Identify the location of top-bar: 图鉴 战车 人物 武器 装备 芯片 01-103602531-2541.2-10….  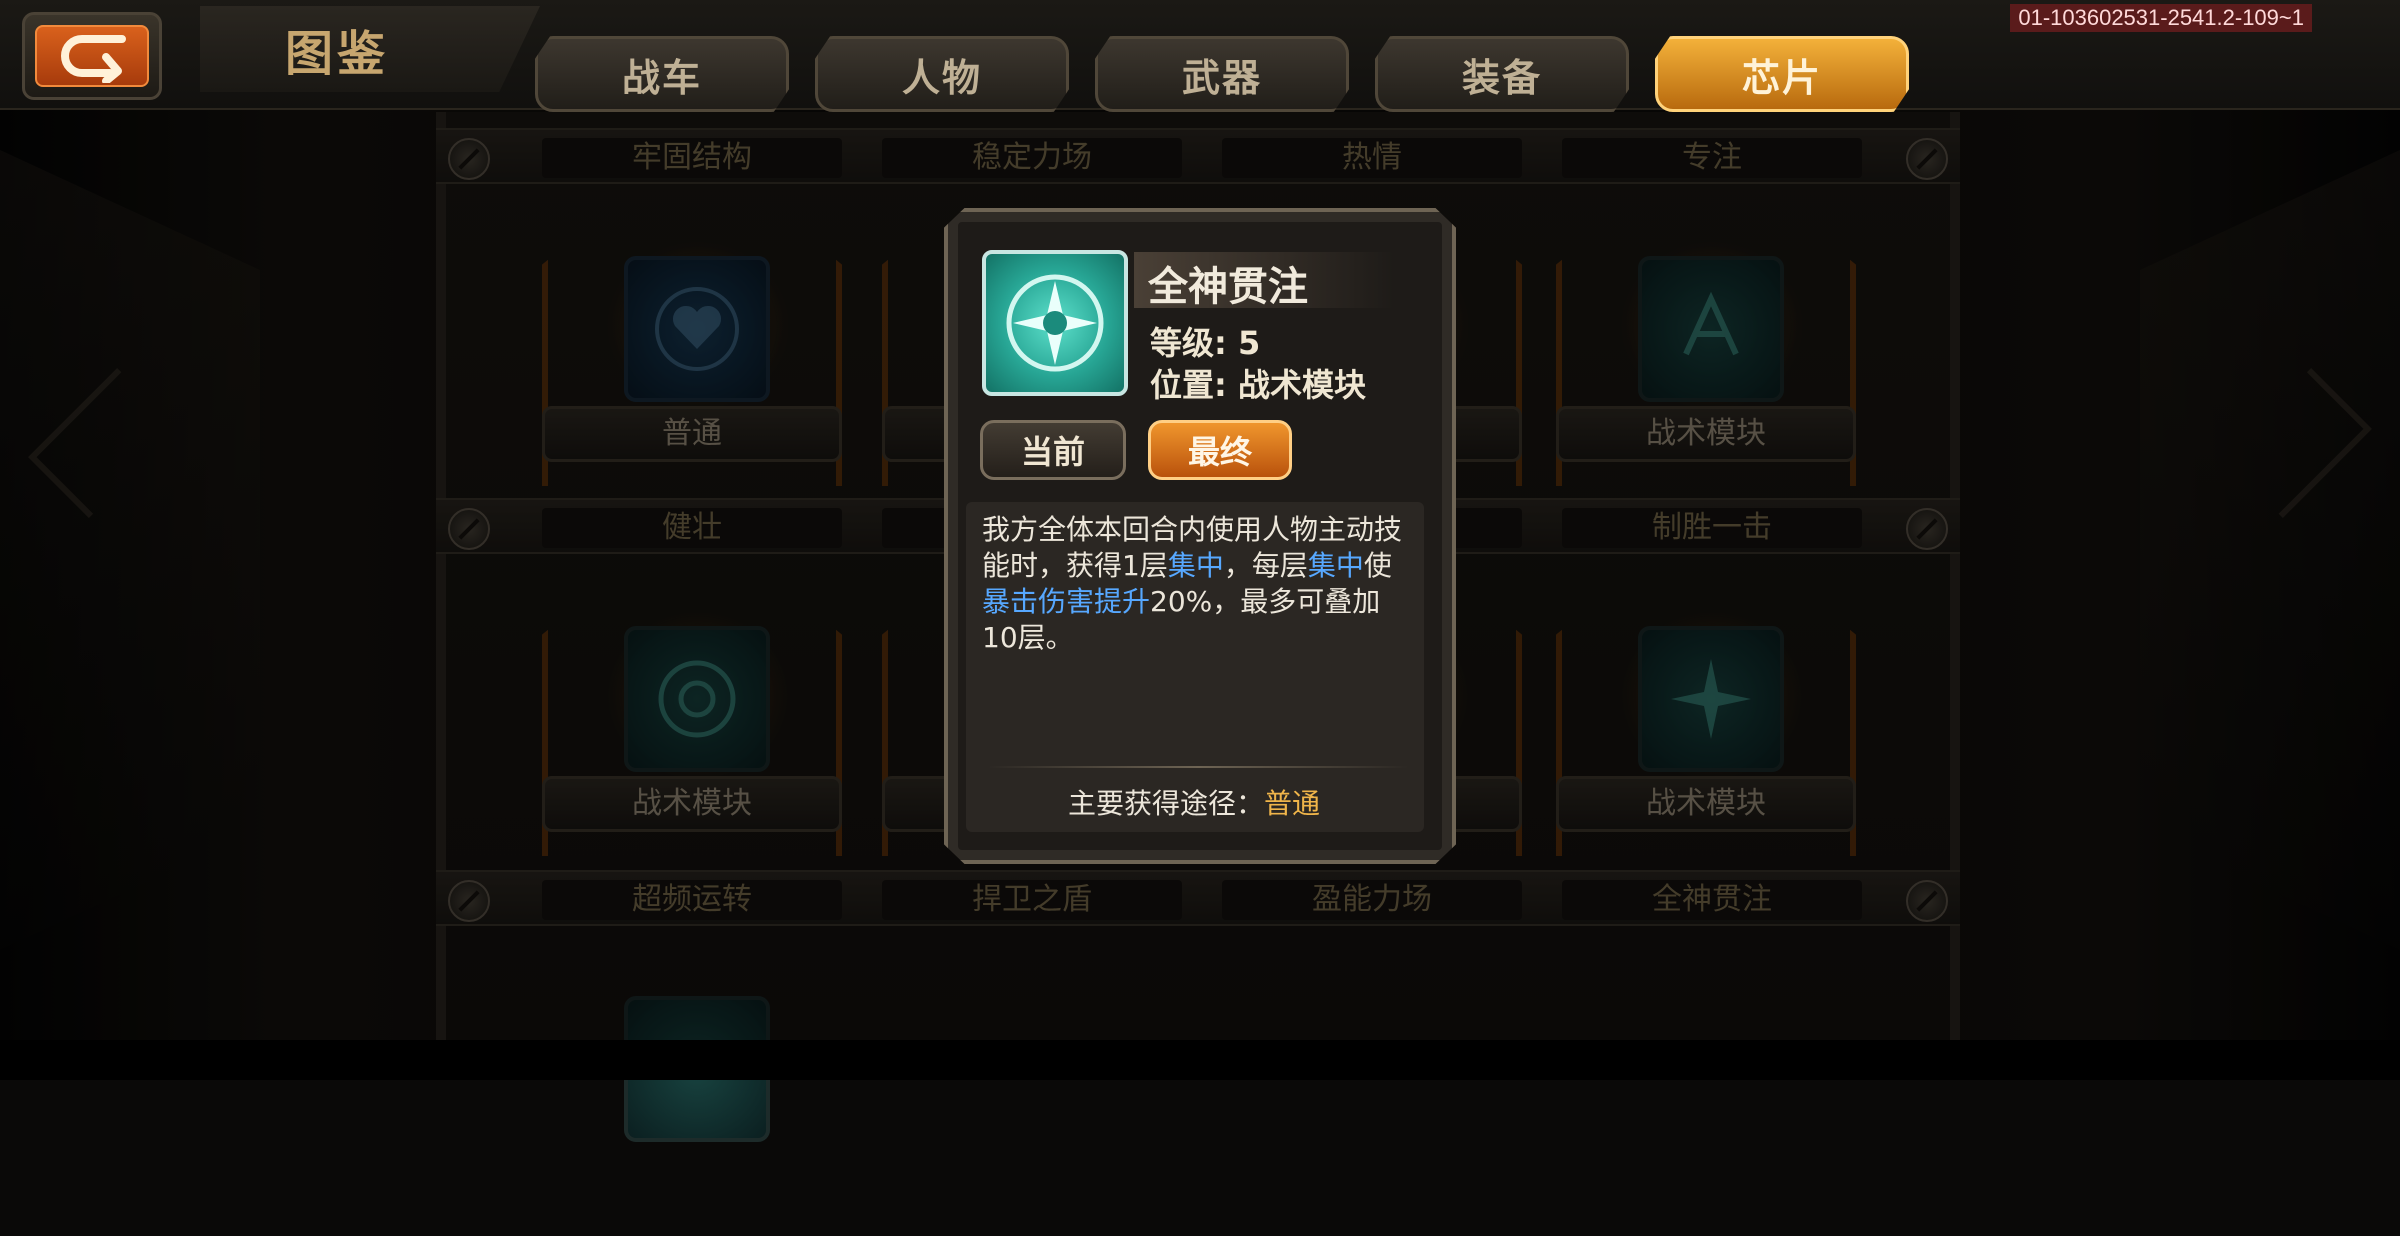
(1200, 56).